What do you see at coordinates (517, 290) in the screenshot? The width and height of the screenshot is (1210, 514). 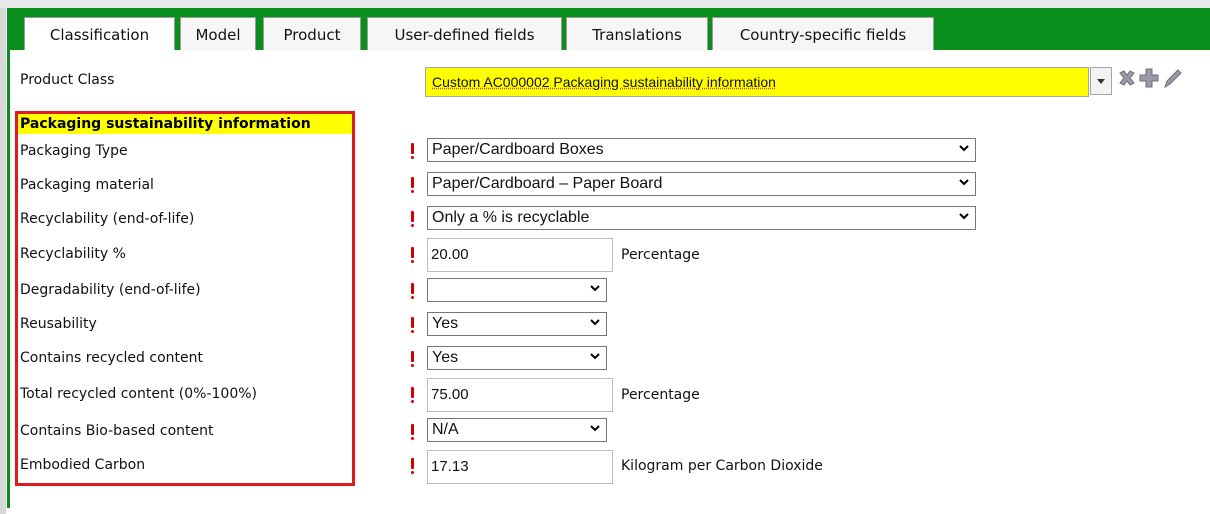 I see `degradability-select` at bounding box center [517, 290].